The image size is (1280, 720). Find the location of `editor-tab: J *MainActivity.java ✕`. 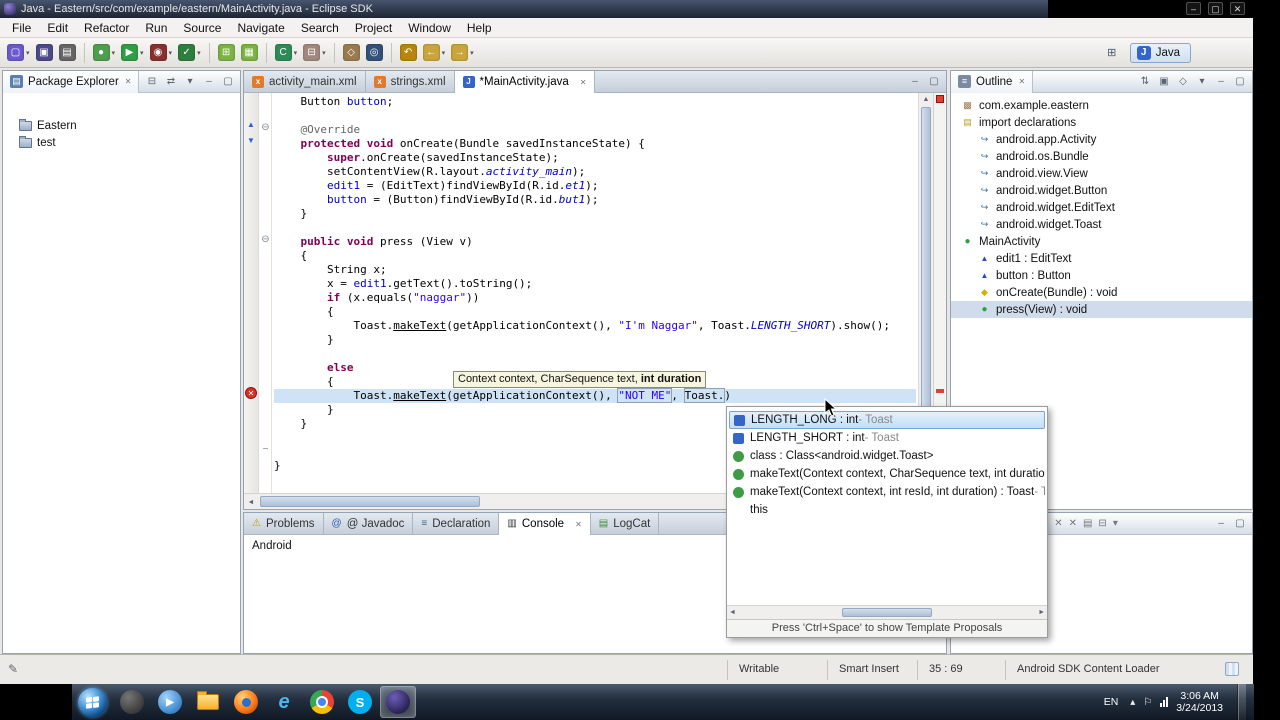

editor-tab: J *MainActivity.java ✕ is located at coordinates (525, 82).